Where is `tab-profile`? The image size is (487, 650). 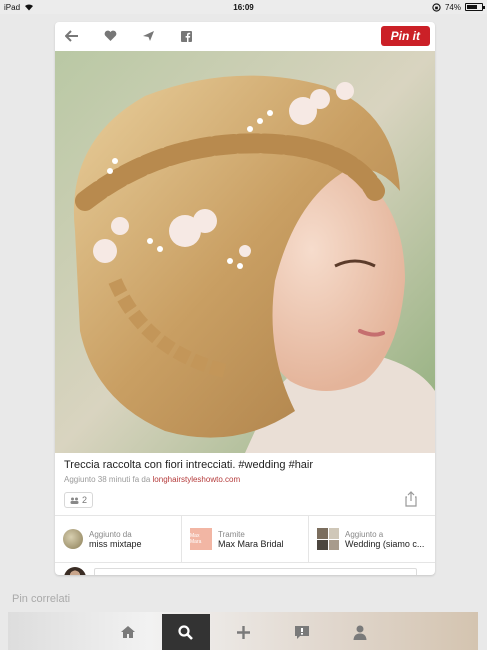
tab-profile is located at coordinates (360, 632).